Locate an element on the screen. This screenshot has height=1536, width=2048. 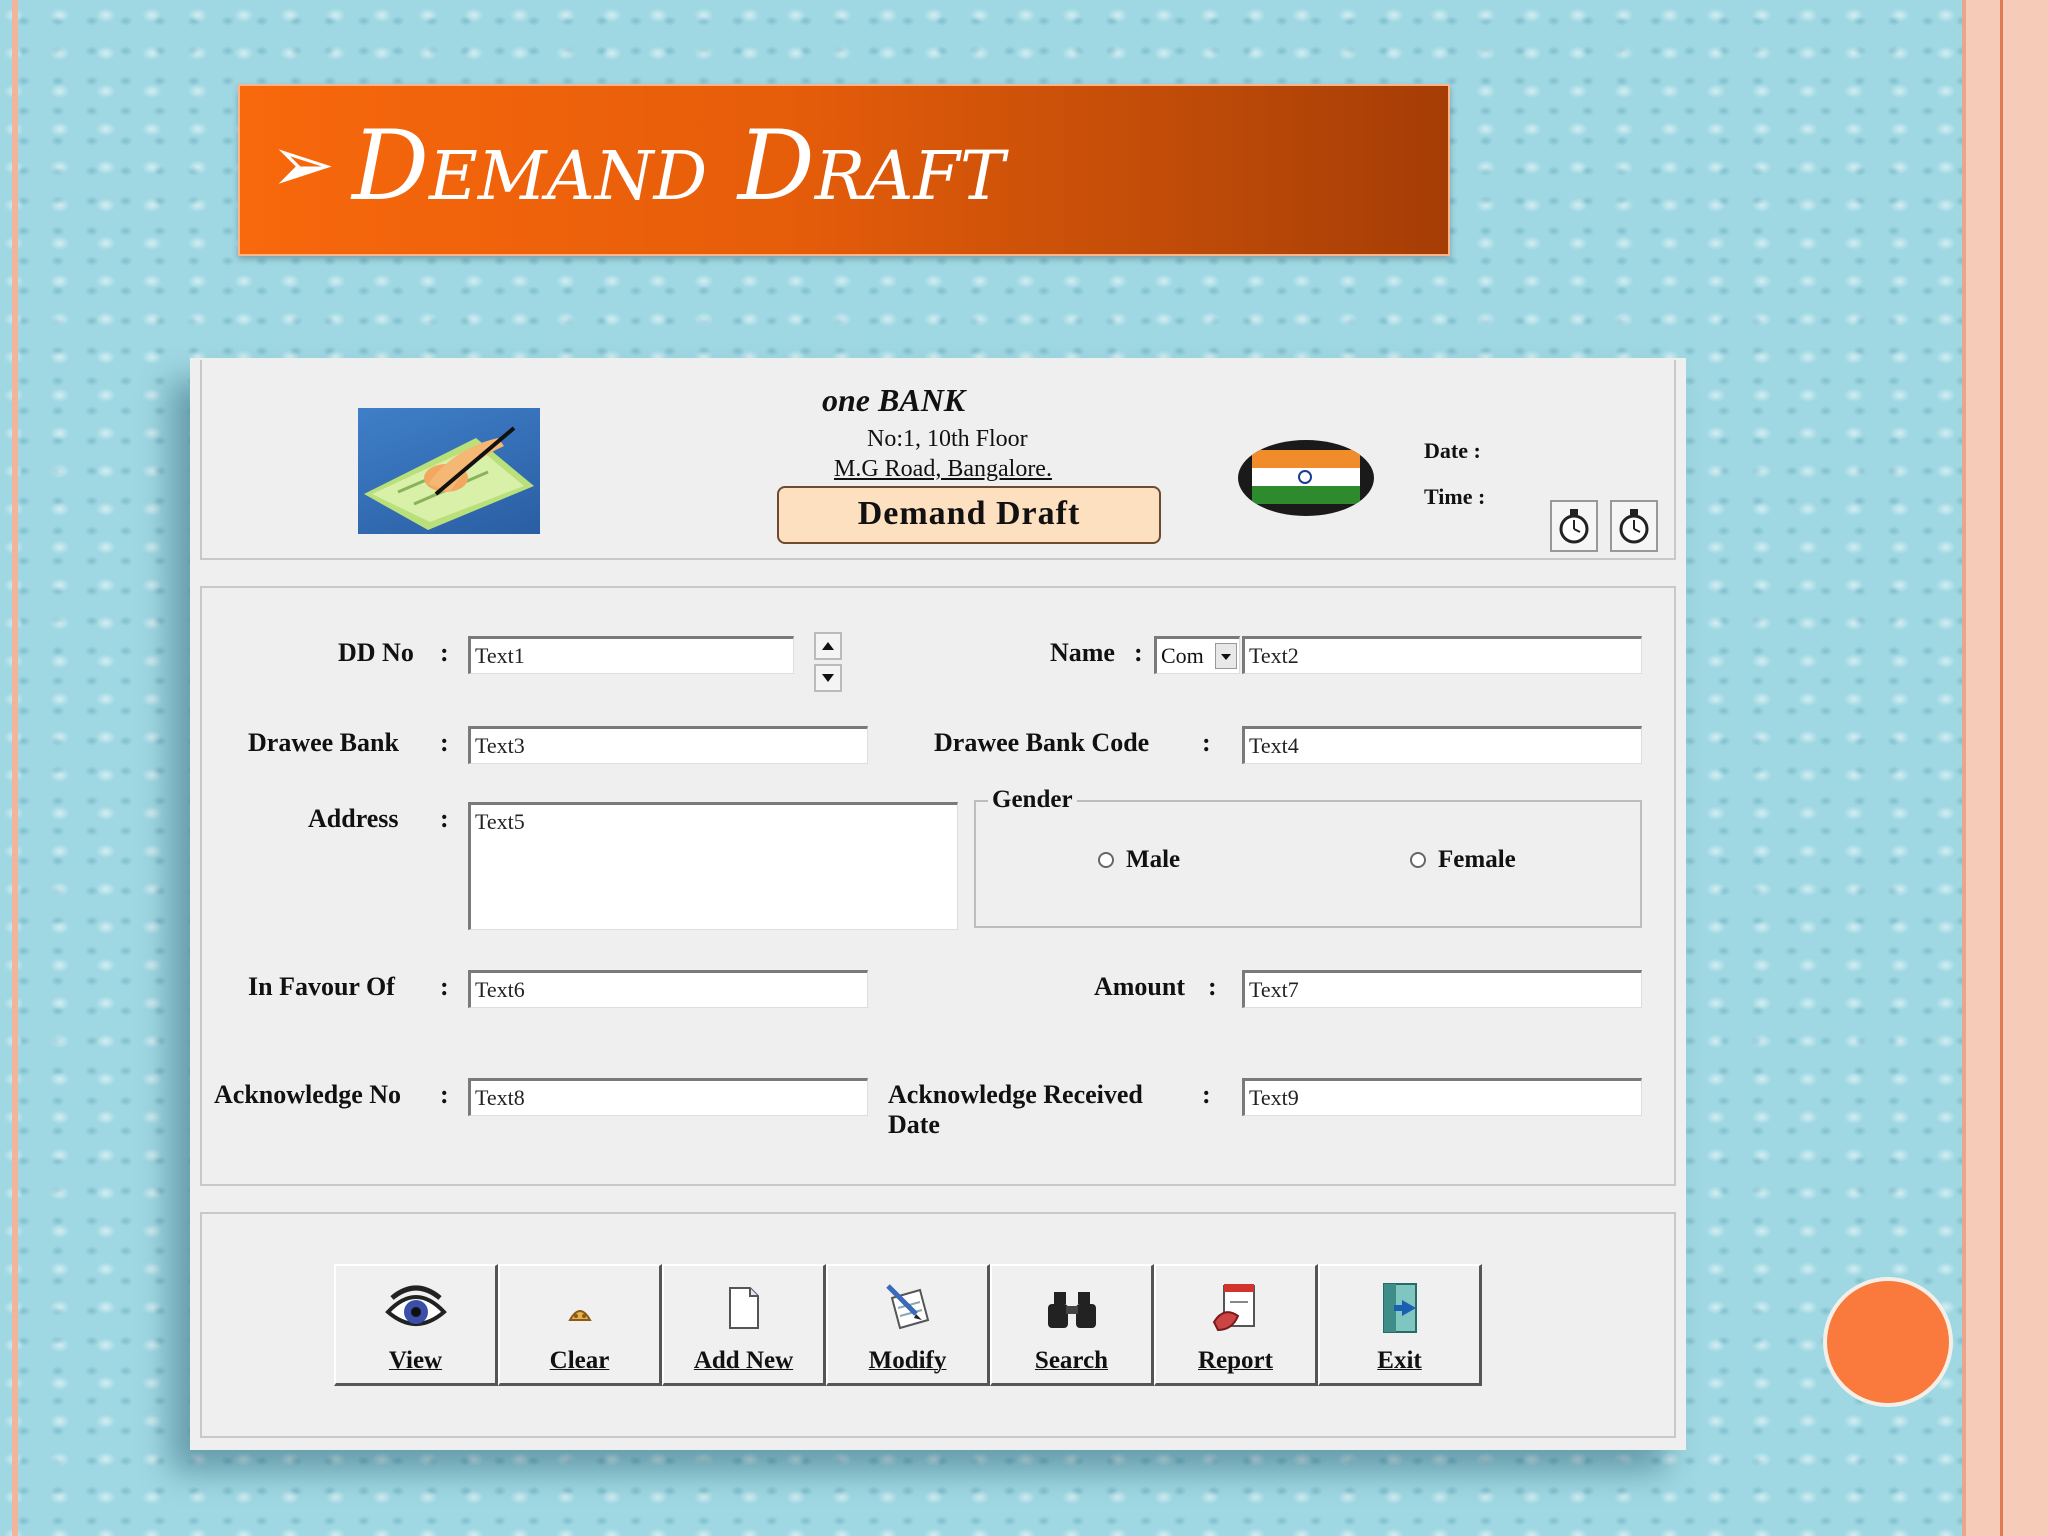
name-title-combo: Com is located at coordinates (1197, 655).